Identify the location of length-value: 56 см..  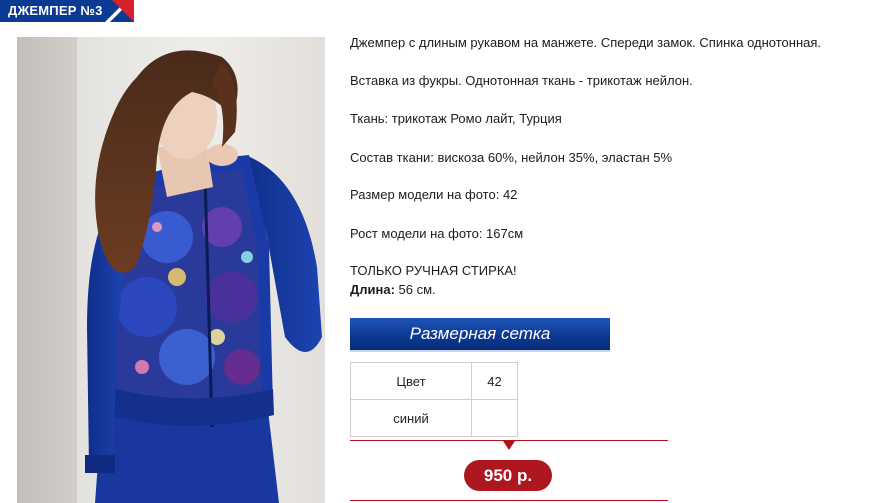
(415, 289).